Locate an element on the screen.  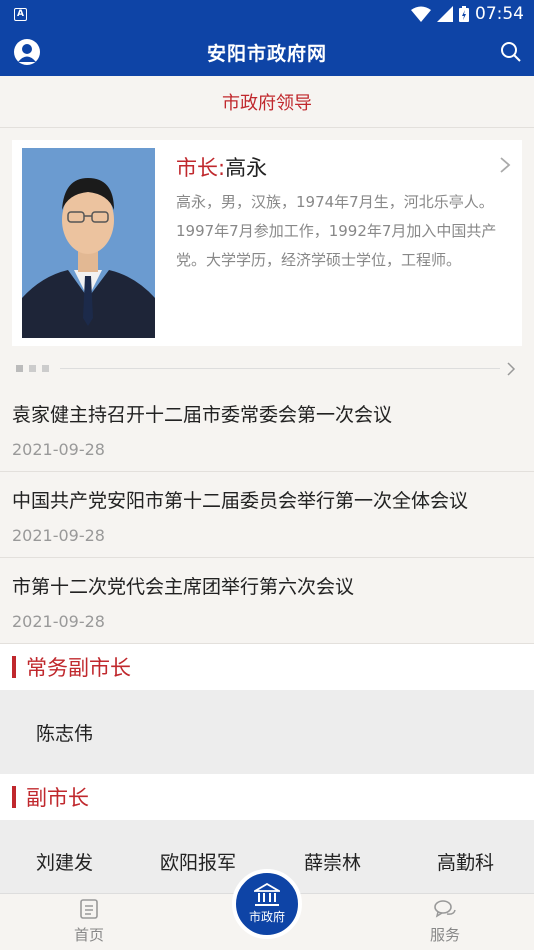
tab-city-government: 市政府 is located at coordinates (267, 904).